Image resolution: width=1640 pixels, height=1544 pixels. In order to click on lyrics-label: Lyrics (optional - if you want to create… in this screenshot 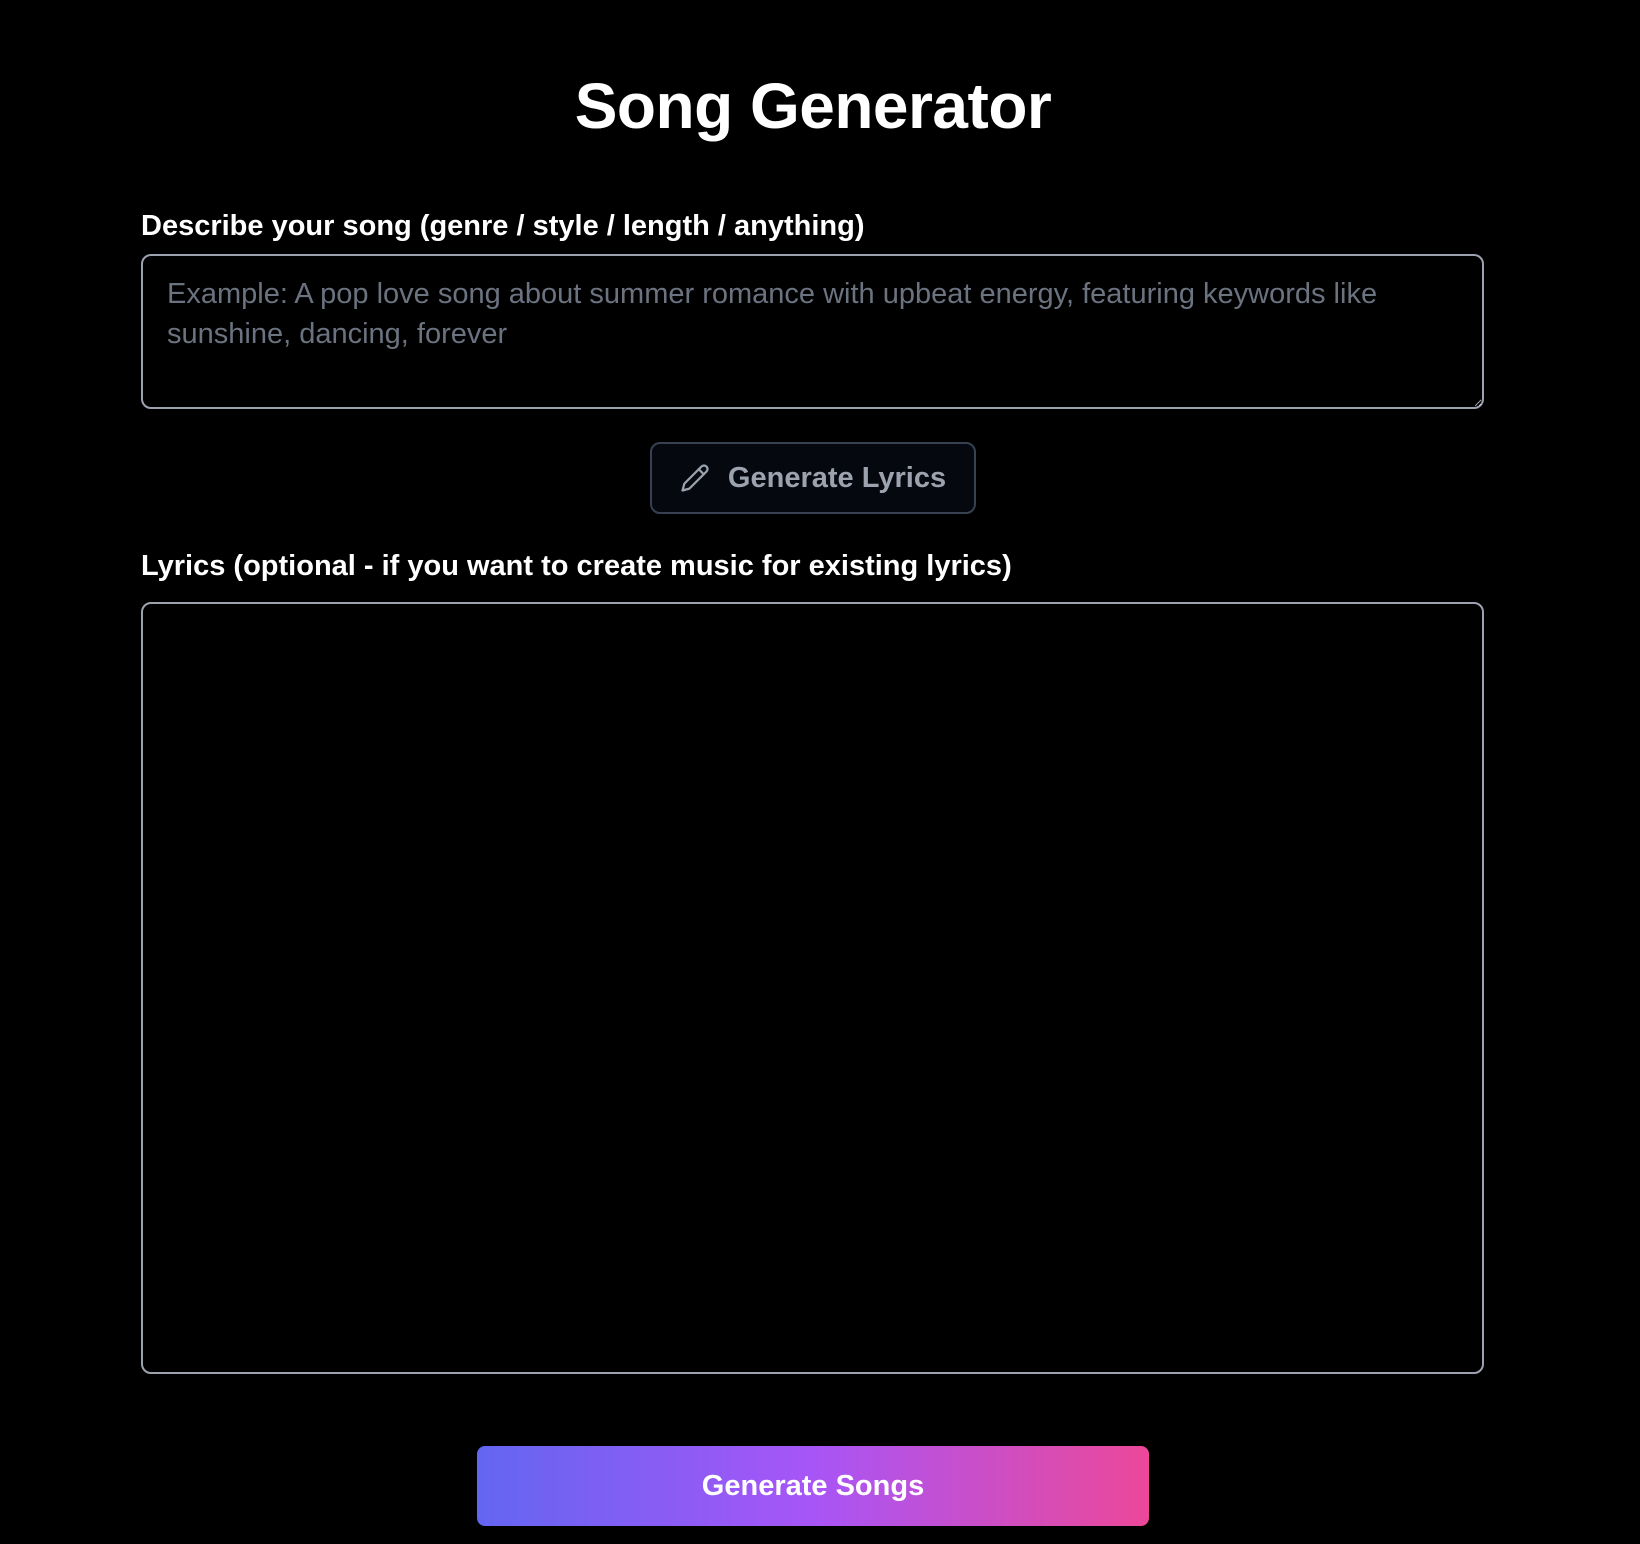, I will do `click(576, 566)`.